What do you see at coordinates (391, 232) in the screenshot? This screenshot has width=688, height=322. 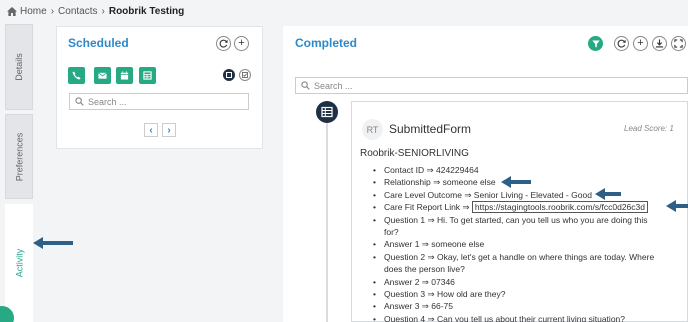 I see `list-item-continued: for?` at bounding box center [391, 232].